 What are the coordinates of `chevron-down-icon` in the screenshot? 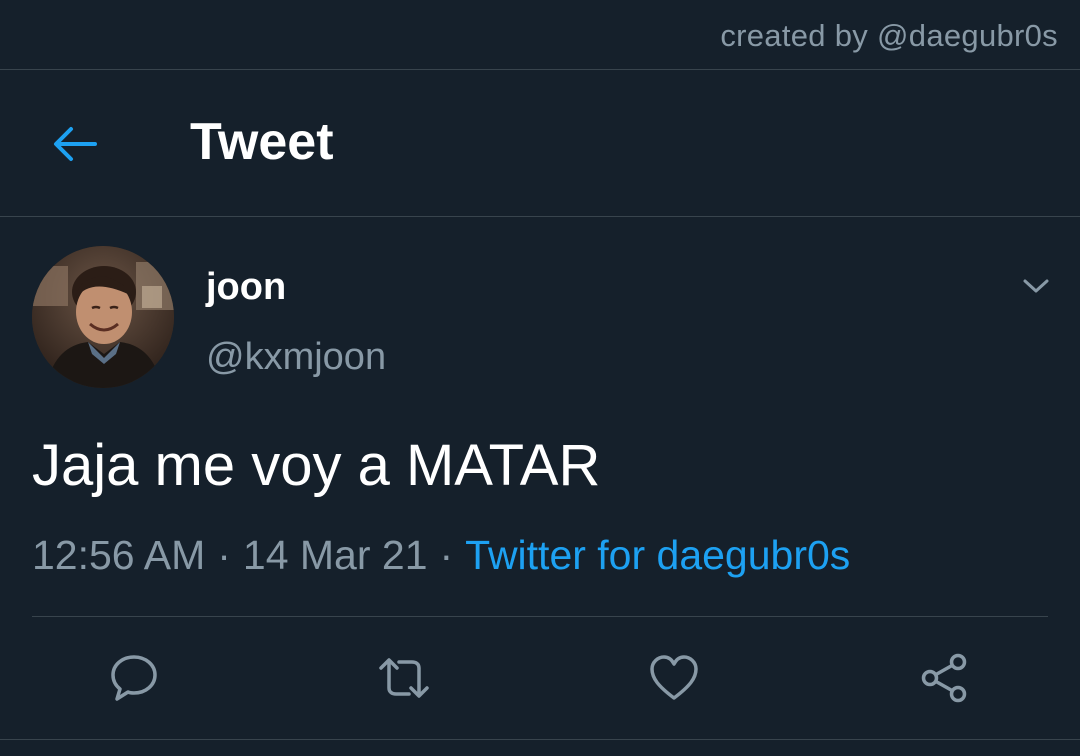 It's located at (1036, 286).